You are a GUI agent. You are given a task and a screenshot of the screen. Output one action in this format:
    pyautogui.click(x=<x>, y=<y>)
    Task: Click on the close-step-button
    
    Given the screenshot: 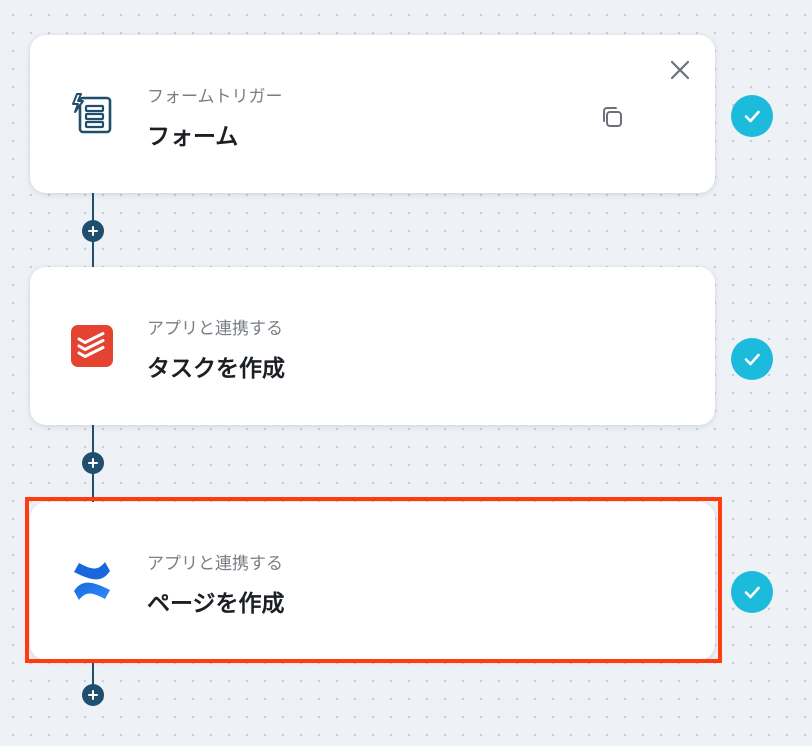 What is the action you would take?
    pyautogui.click(x=680, y=70)
    